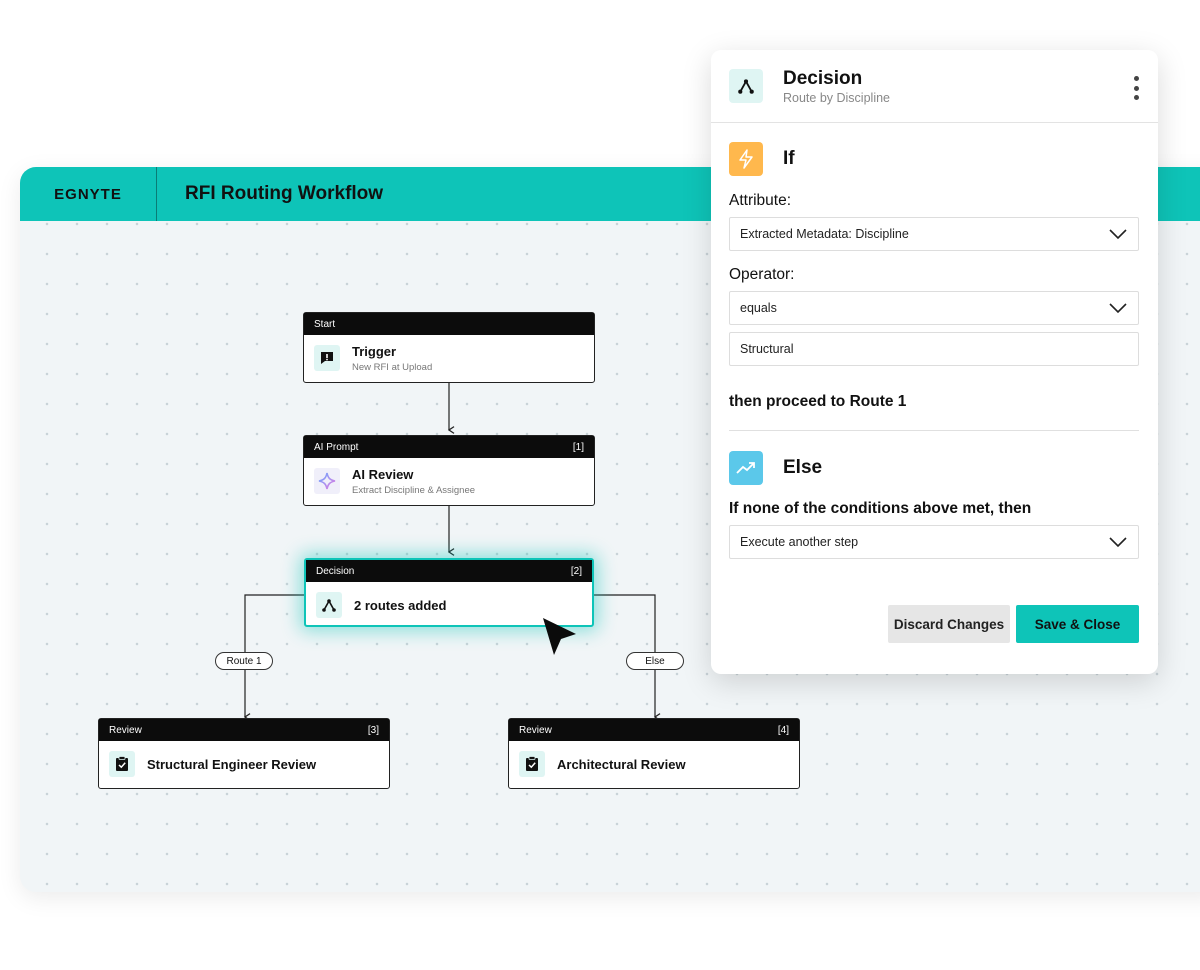 The image size is (1200, 970). Describe the element at coordinates (392, 367) in the screenshot. I see `node-subtitle: New RFI at Upload` at that location.